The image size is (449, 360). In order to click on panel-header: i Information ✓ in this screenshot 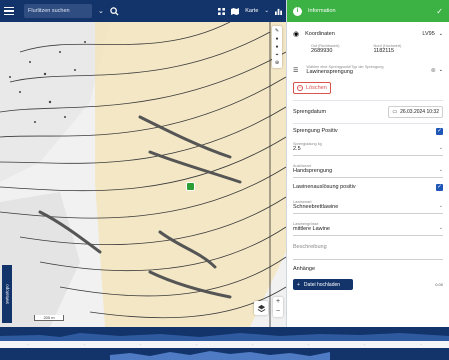, I will do `click(368, 11)`.